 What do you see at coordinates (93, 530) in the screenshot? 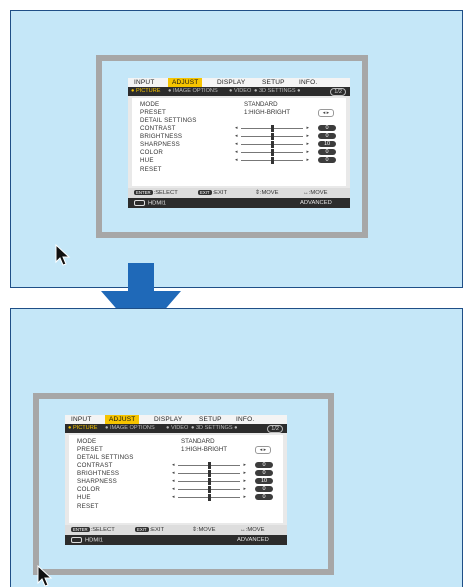
I see `enter-select-hint: ENTER:SELECT` at bounding box center [93, 530].